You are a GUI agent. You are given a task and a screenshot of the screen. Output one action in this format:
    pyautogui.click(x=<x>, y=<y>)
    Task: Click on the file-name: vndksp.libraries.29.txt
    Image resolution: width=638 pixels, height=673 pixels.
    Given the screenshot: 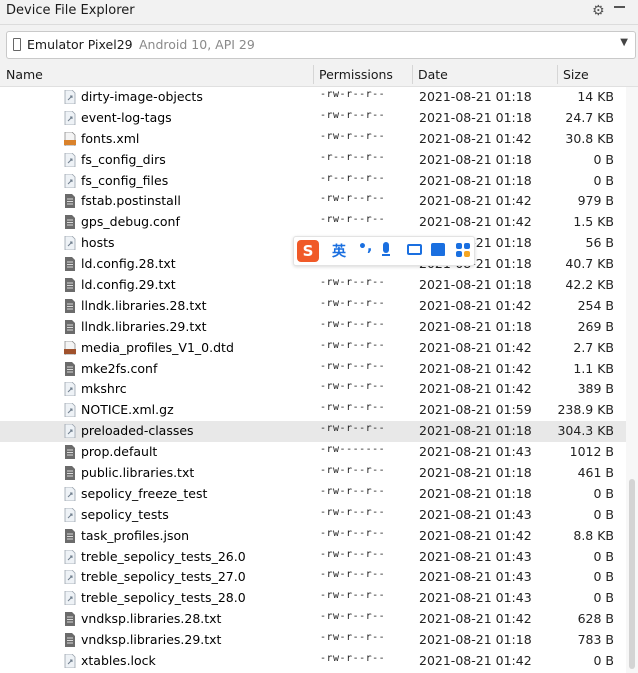 What is the action you would take?
    pyautogui.click(x=151, y=640)
    